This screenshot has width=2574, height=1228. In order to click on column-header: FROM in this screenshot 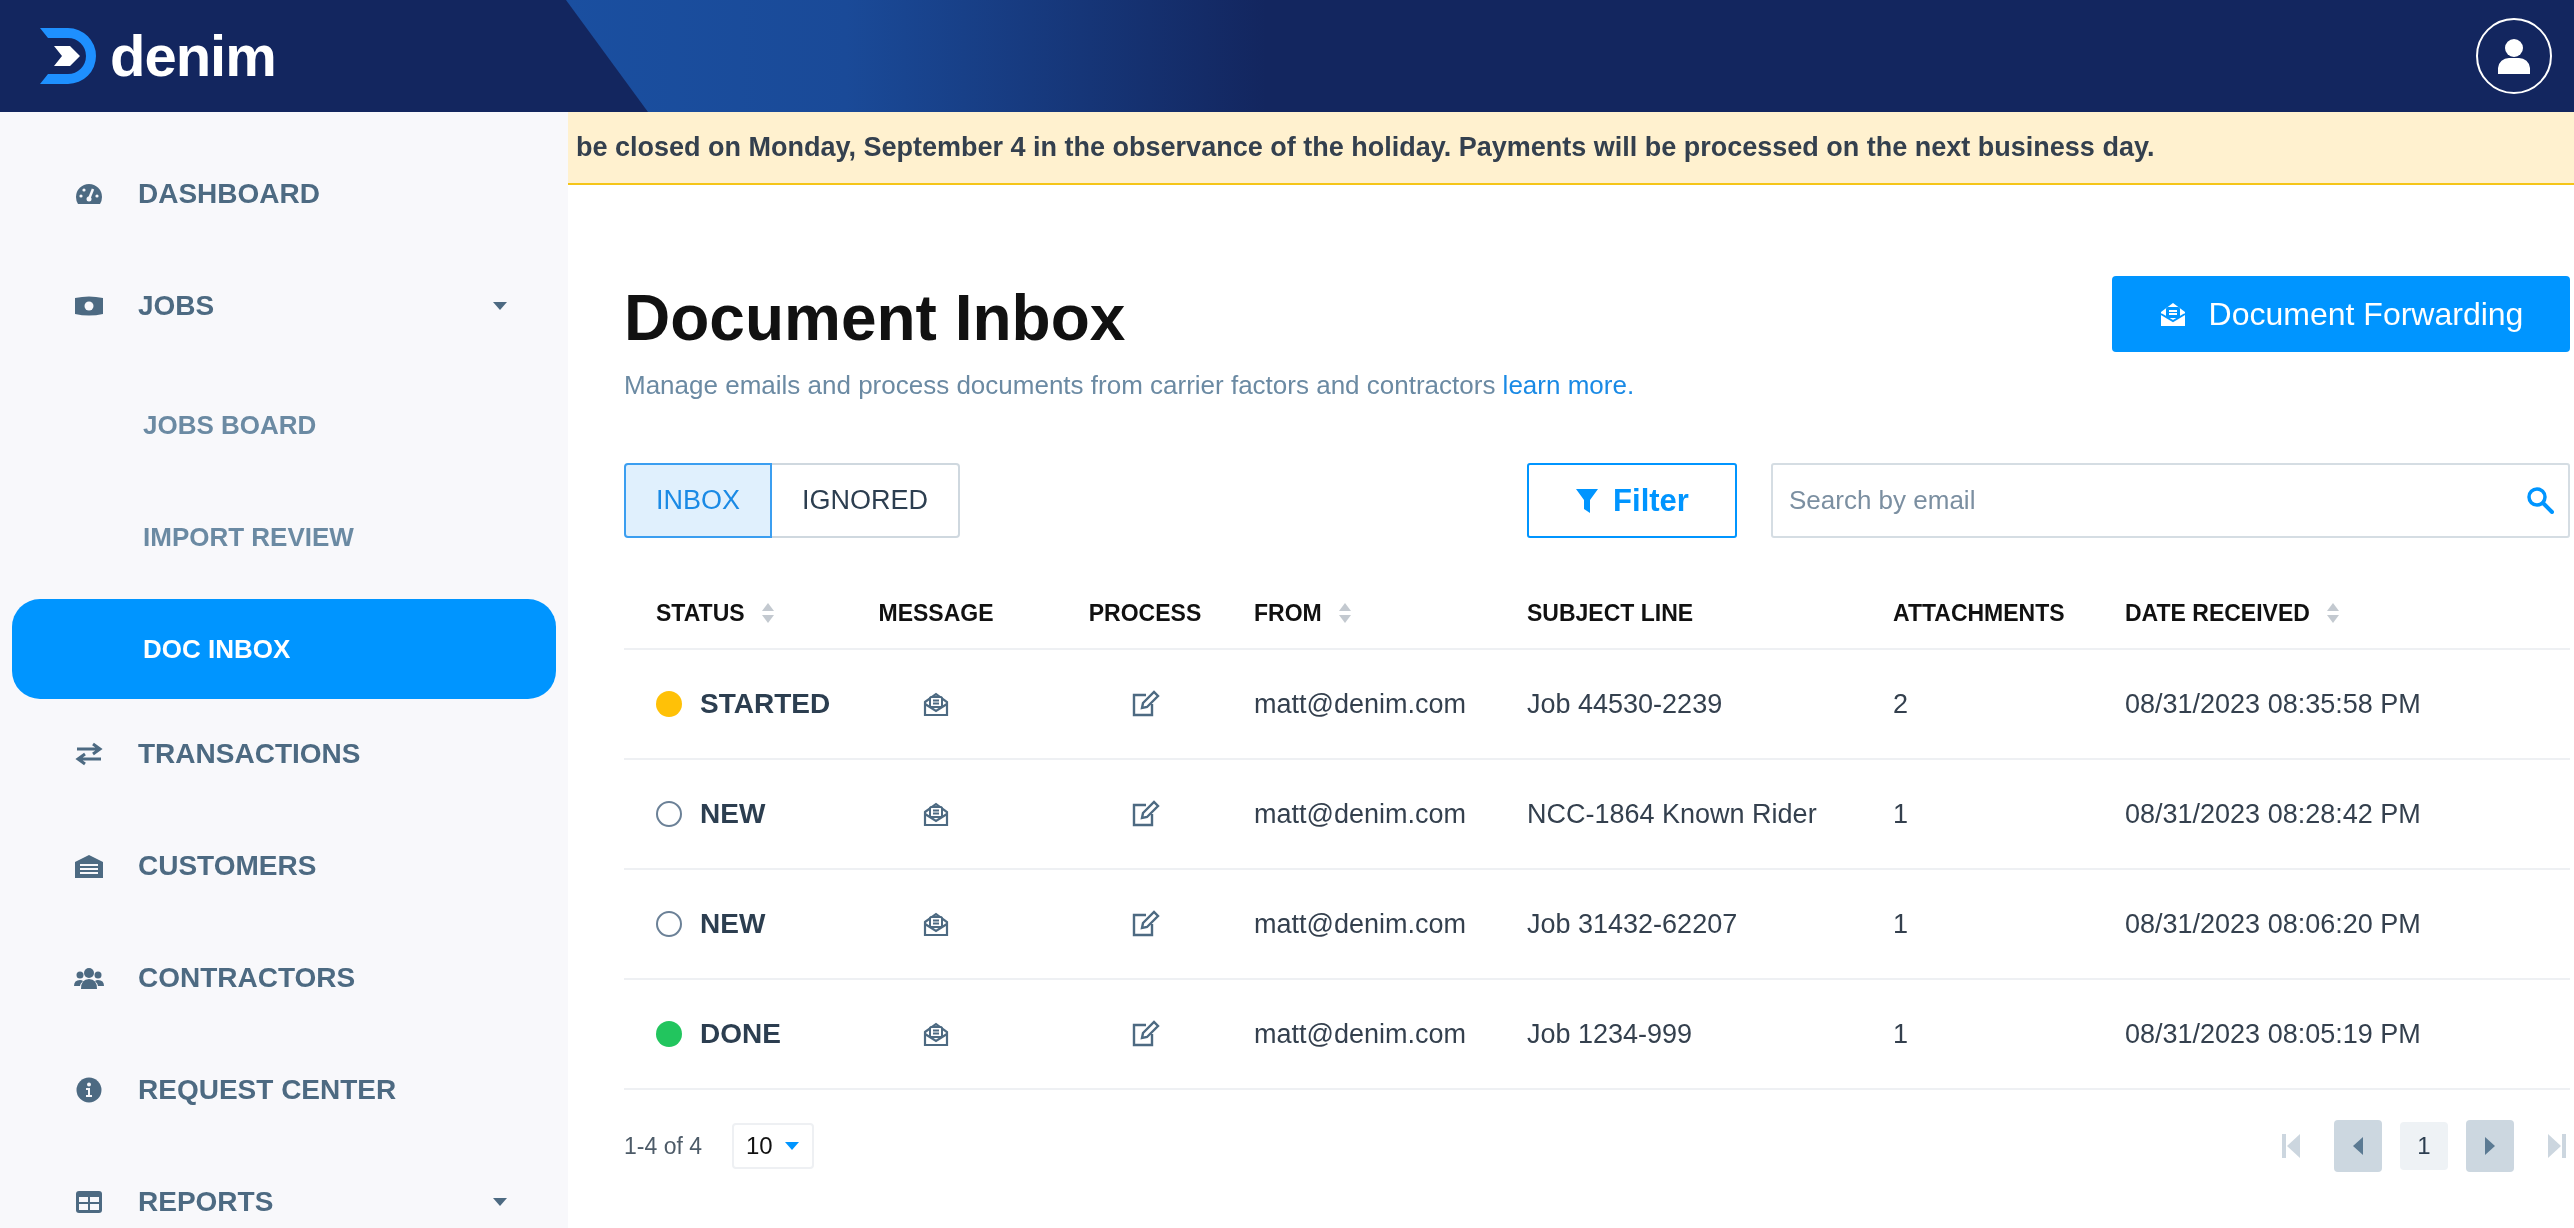, I will do `click(1288, 613)`.